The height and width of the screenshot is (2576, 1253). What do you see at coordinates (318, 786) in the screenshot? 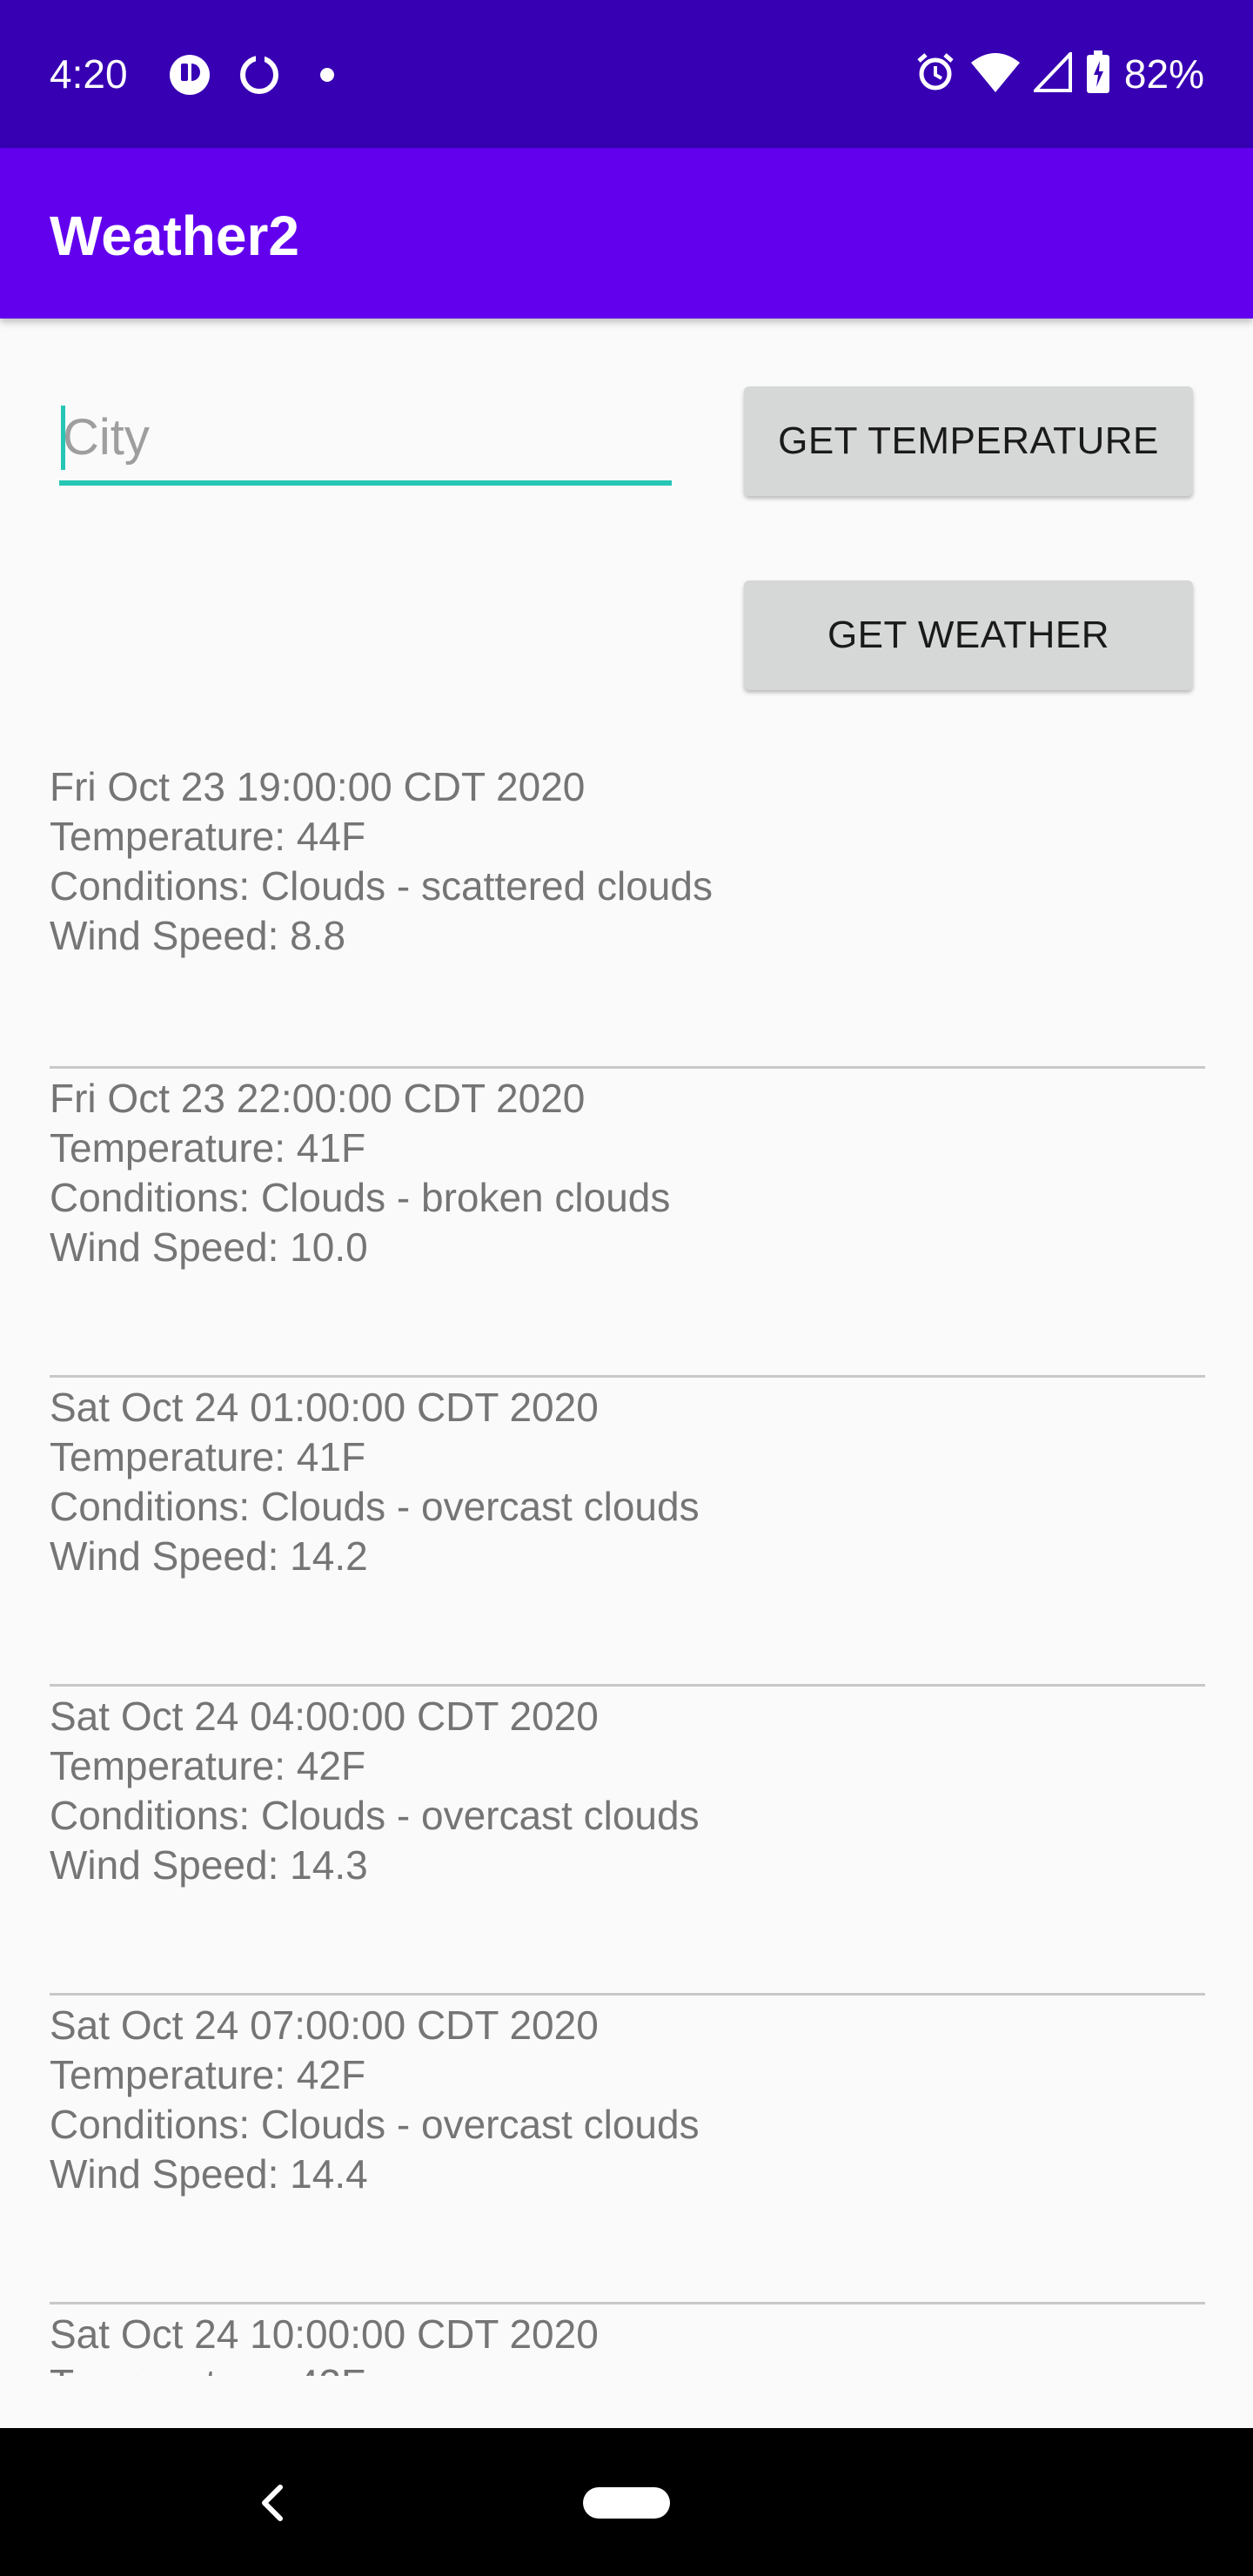
I see `forecast-date: Fri Oct 23 19:00:00 CDT 2020` at bounding box center [318, 786].